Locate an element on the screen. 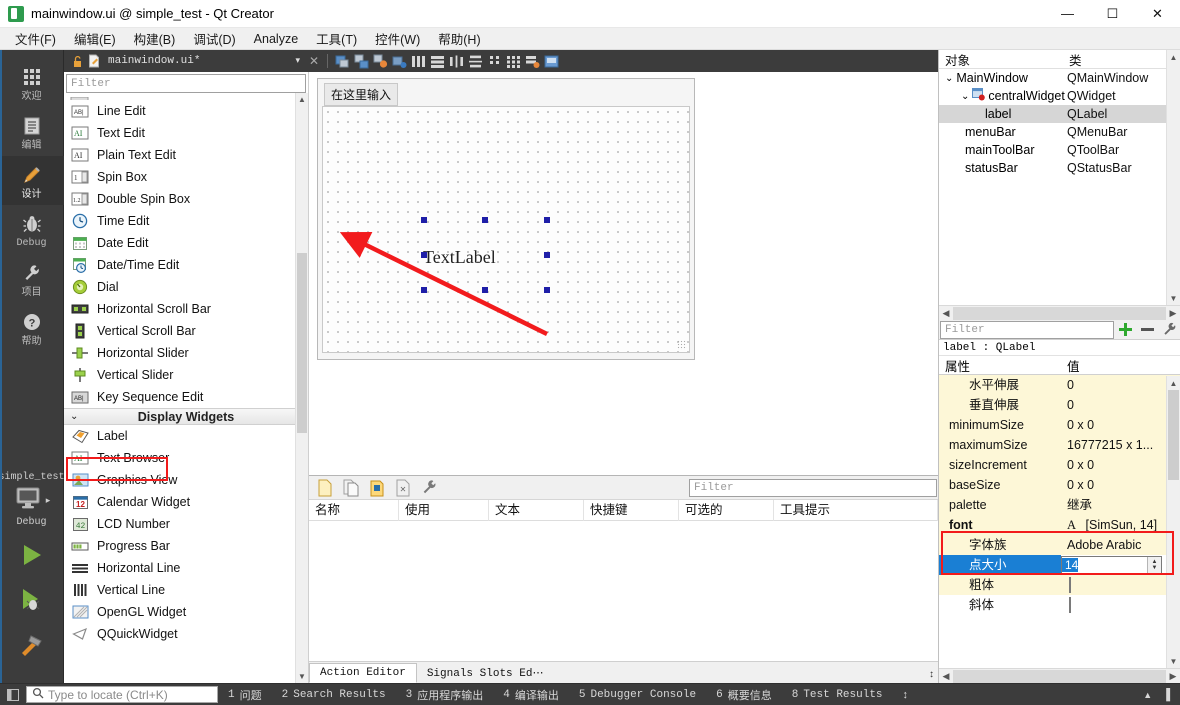 This screenshot has height=705, width=1180. mode-projects: 项目 is located at coordinates (32, 278).